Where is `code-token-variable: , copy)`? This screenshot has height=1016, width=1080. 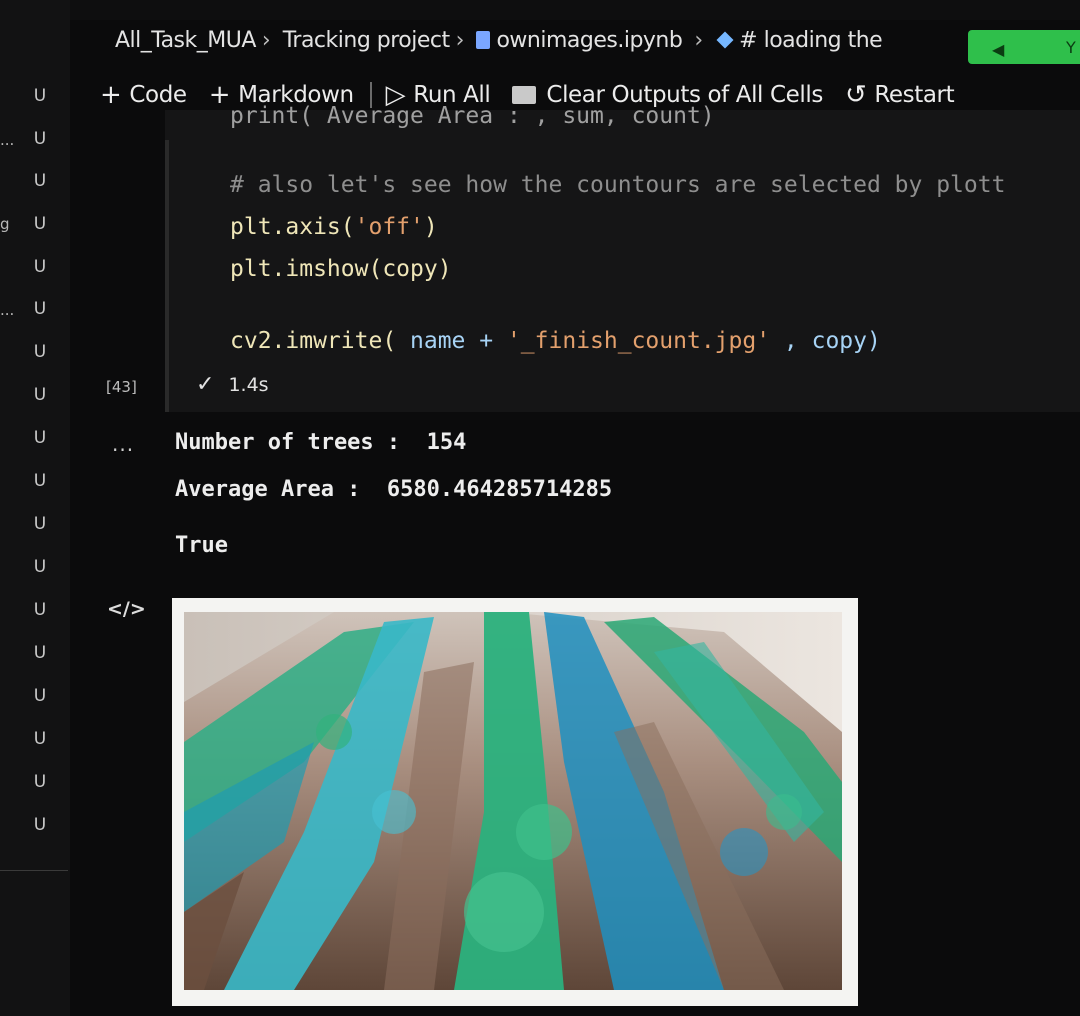 code-token-variable: , copy) is located at coordinates (825, 341).